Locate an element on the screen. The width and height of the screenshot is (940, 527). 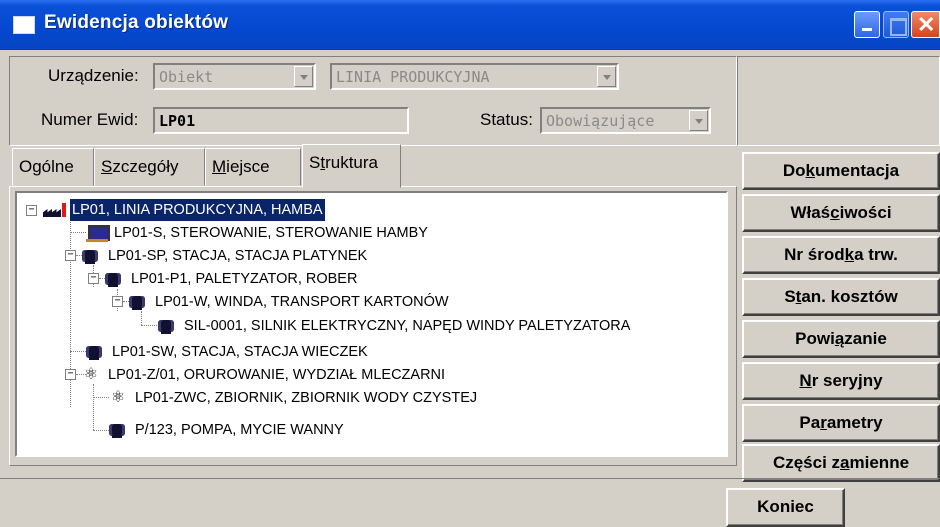
urzadzenie-value: Obiekt is located at coordinates (186, 77).